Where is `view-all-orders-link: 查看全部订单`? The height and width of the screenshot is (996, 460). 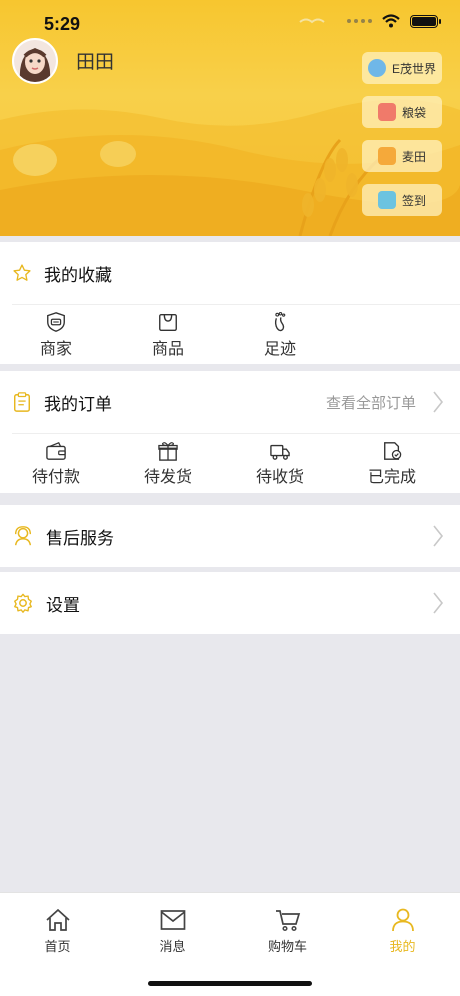 view-all-orders-link: 查看全部订单 is located at coordinates (371, 402).